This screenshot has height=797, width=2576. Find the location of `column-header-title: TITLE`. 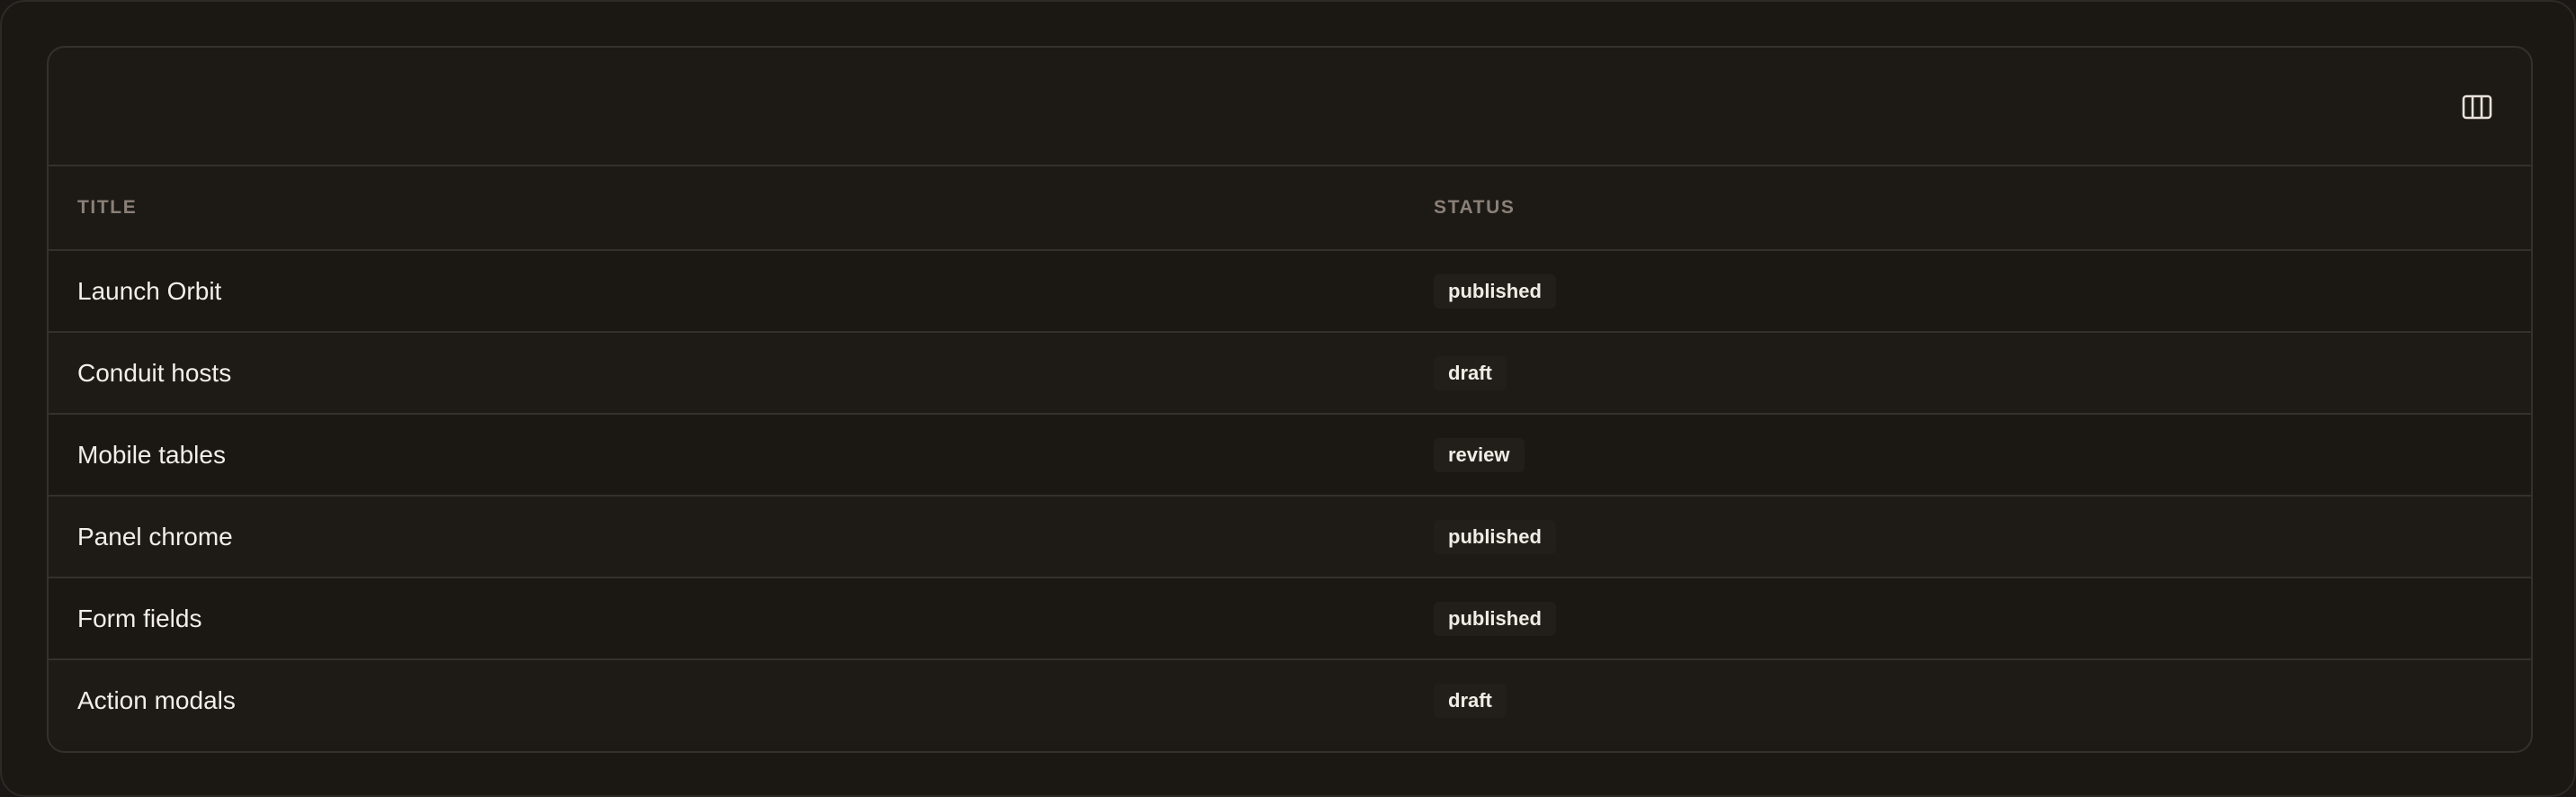

column-header-title: TITLE is located at coordinates (107, 207).